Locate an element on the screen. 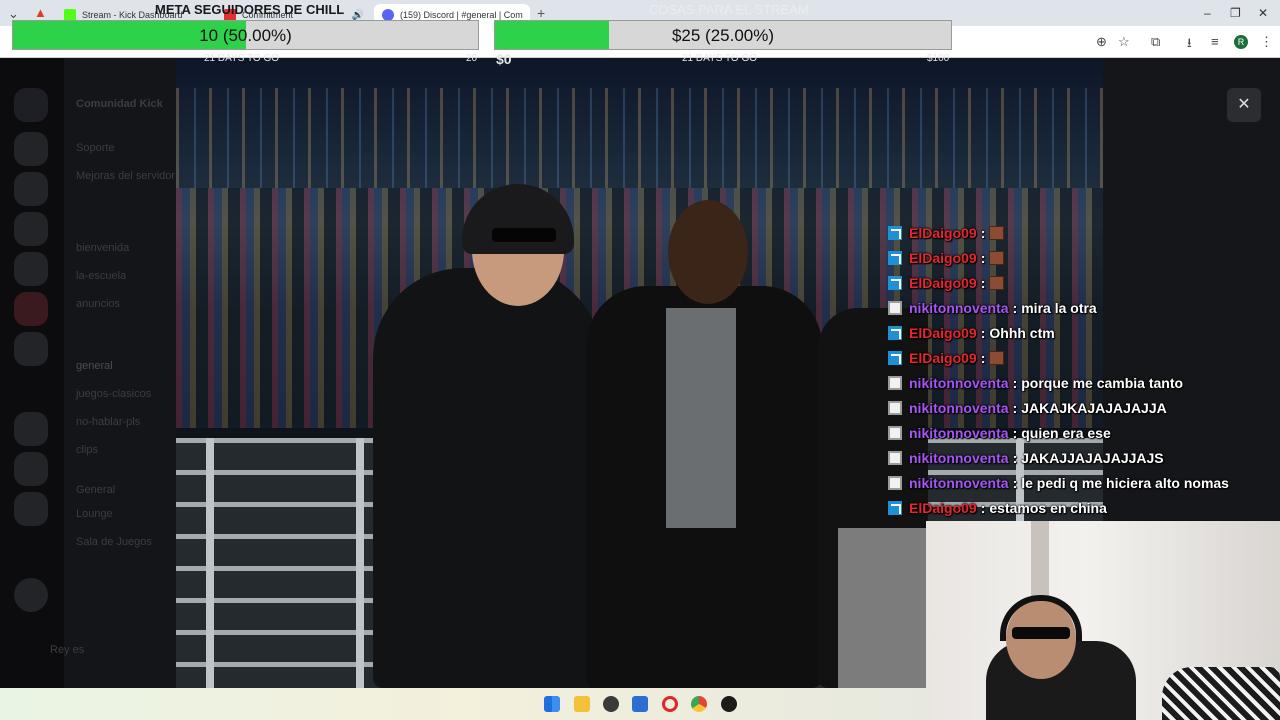 Image resolution: width=1280 pixels, height=720 pixels. chat-message: nikitonnoventa: JAKAJJAJAJAJJAJS is located at coordinates (1084, 457).